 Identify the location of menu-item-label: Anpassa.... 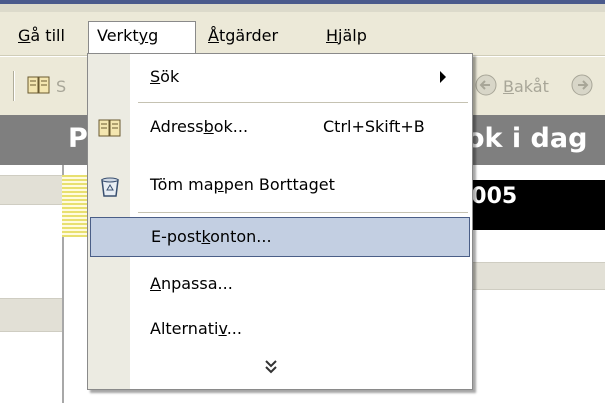
(191, 283).